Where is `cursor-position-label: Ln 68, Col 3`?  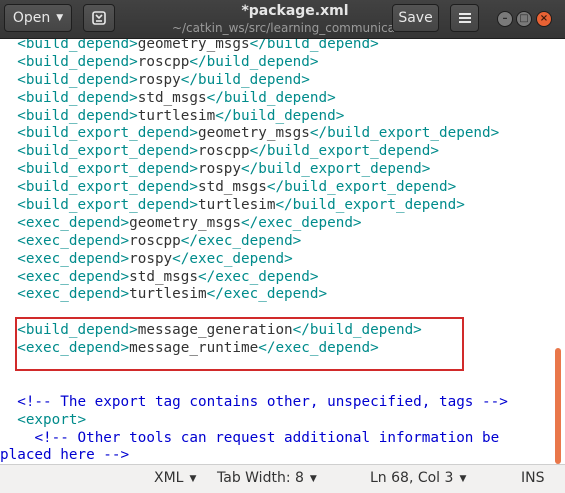 cursor-position-label: Ln 68, Col 3 is located at coordinates (412, 478).